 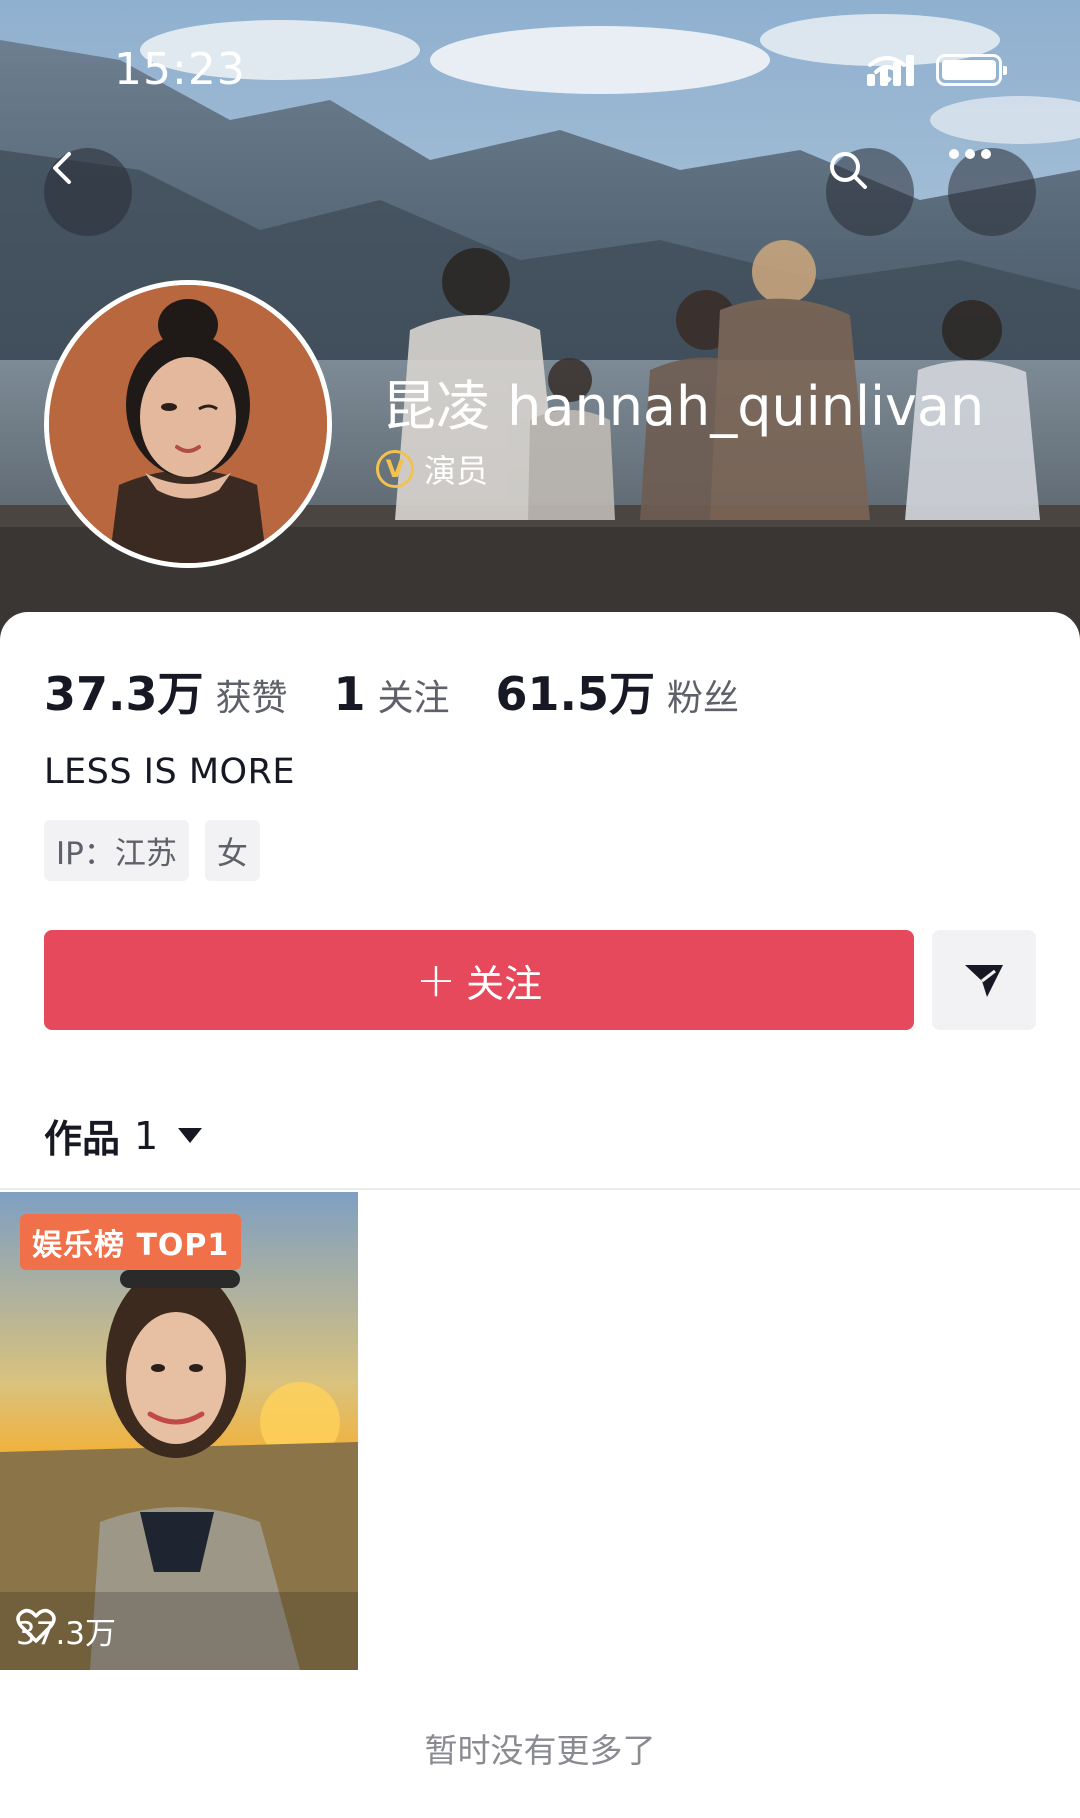 What do you see at coordinates (703, 698) in the screenshot?
I see `followers-label: 粉丝` at bounding box center [703, 698].